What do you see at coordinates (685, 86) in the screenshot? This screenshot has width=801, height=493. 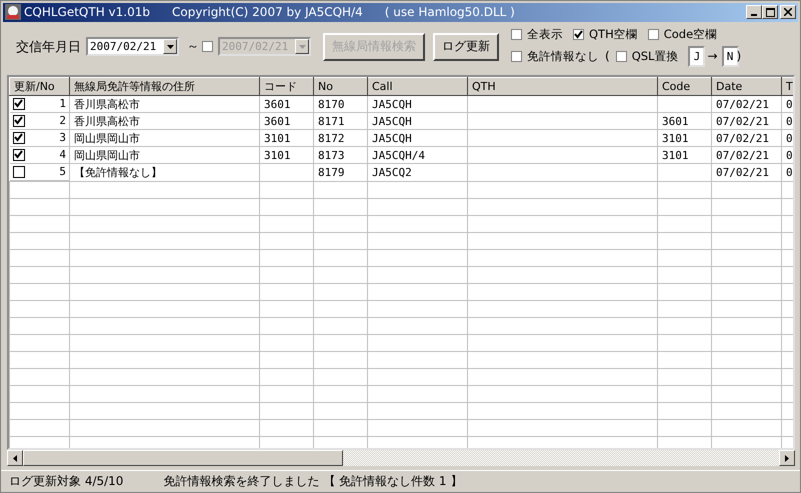 I see `column-header: Code` at bounding box center [685, 86].